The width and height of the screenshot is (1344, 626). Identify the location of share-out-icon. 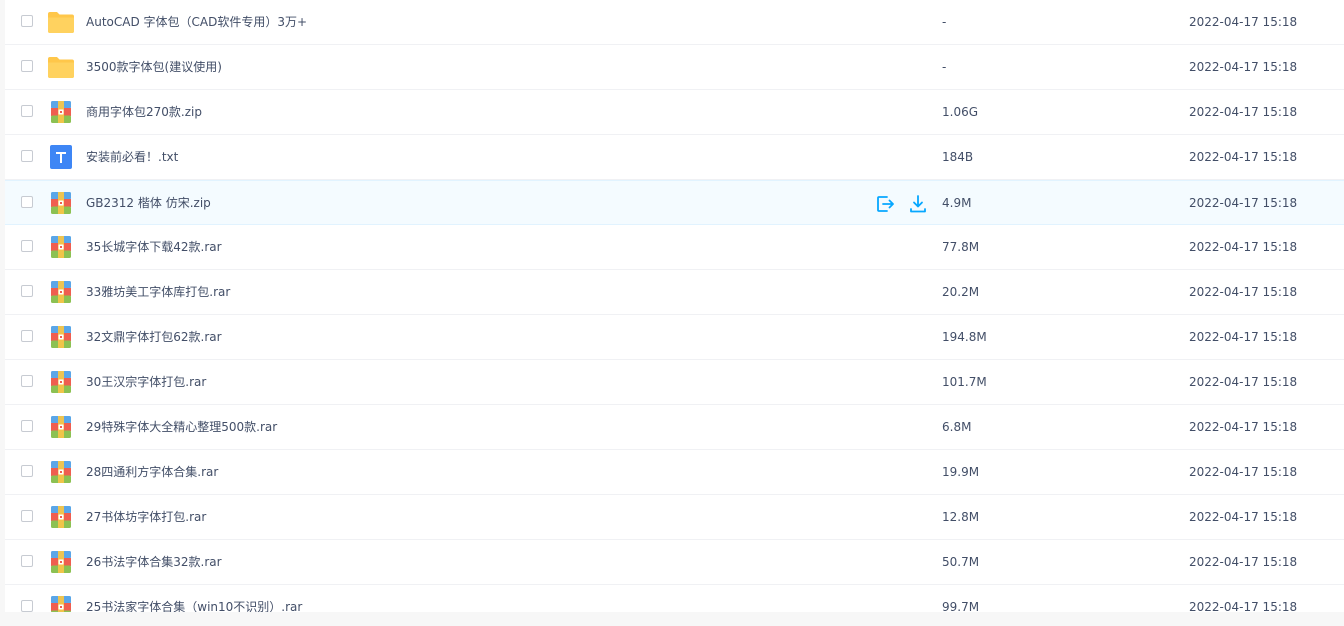
(885, 204).